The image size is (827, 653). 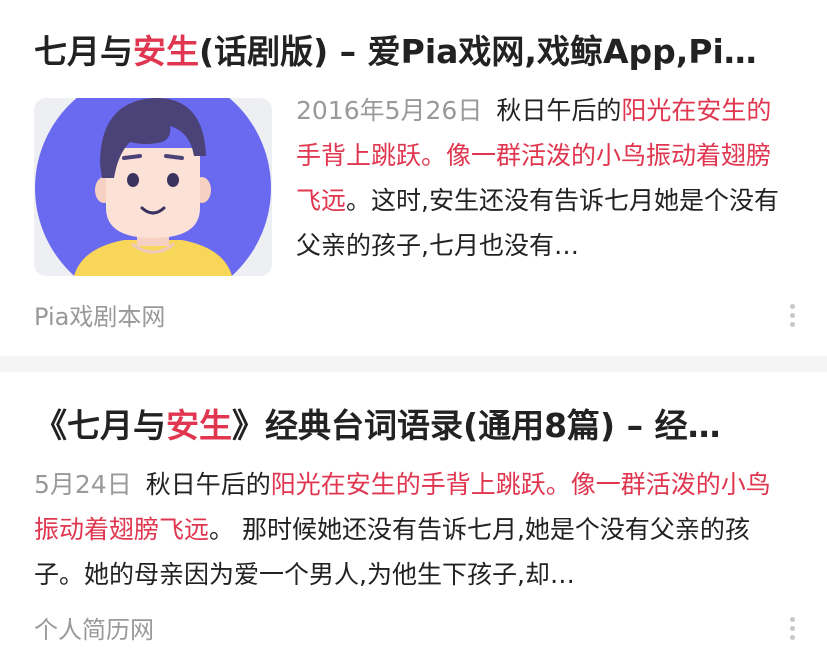 I want to click on result-source: 个人简历网, so click(x=94, y=630).